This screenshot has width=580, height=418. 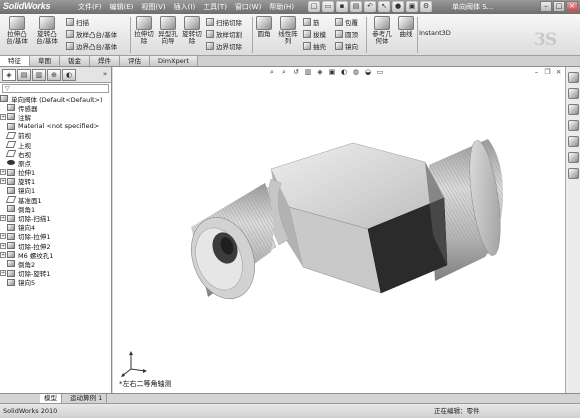 I want to click on view-palette-icon, so click(x=573, y=141).